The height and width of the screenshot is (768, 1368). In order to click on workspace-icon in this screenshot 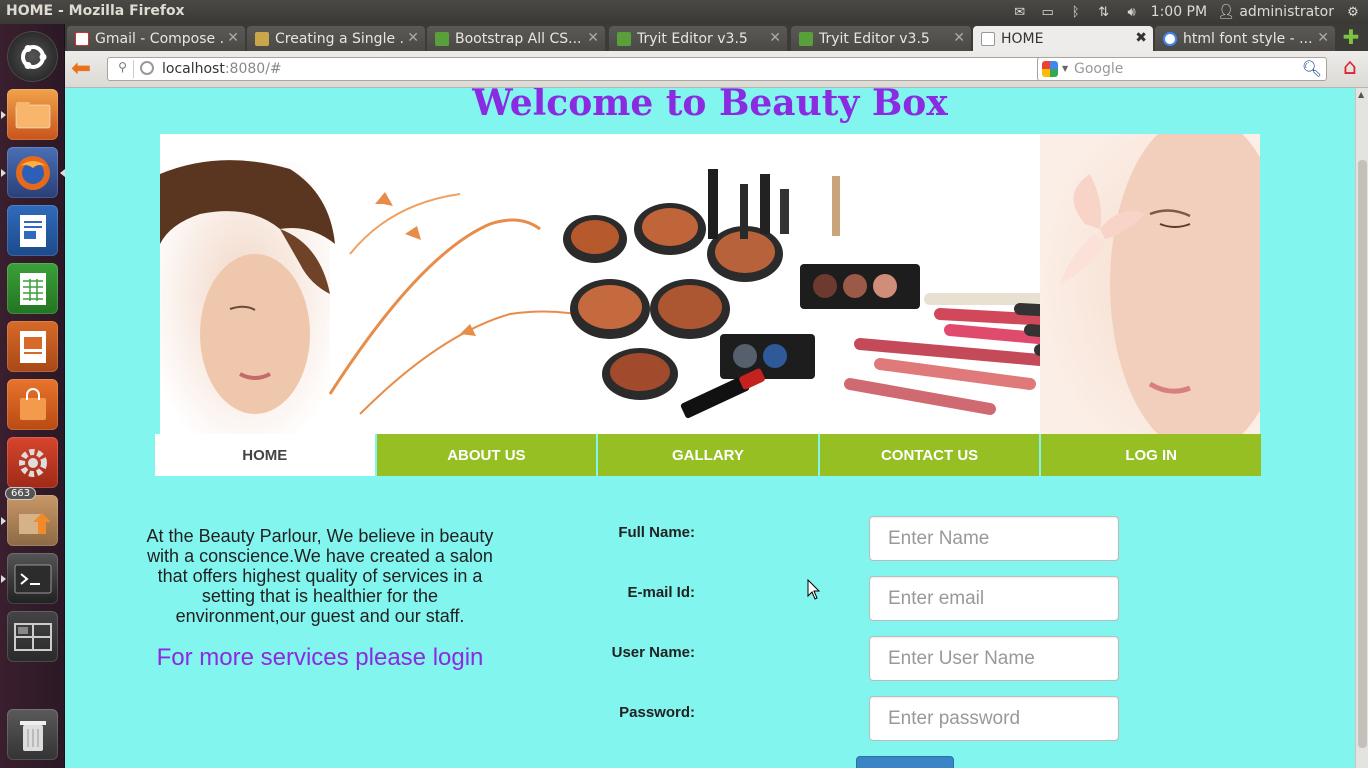, I will do `click(32, 636)`.